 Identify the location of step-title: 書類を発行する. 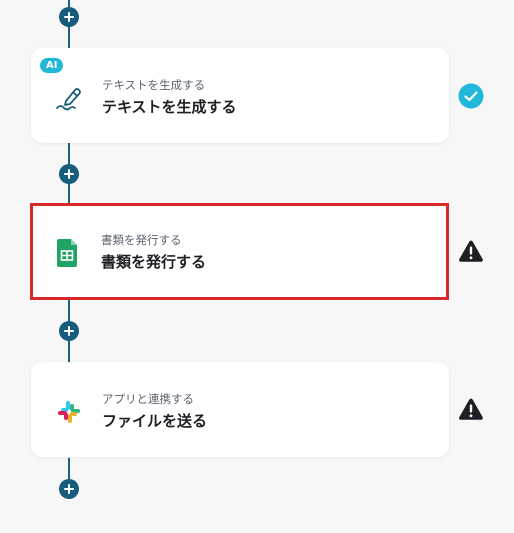
(154, 262).